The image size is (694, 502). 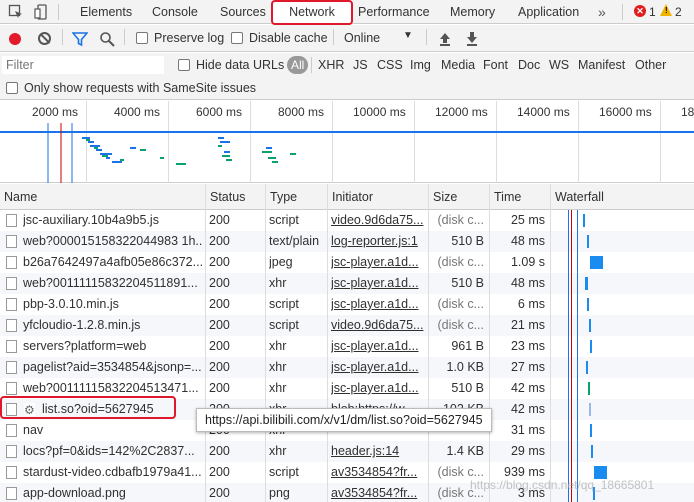 What do you see at coordinates (237, 38) in the screenshot?
I see `disable-cache-checkbox` at bounding box center [237, 38].